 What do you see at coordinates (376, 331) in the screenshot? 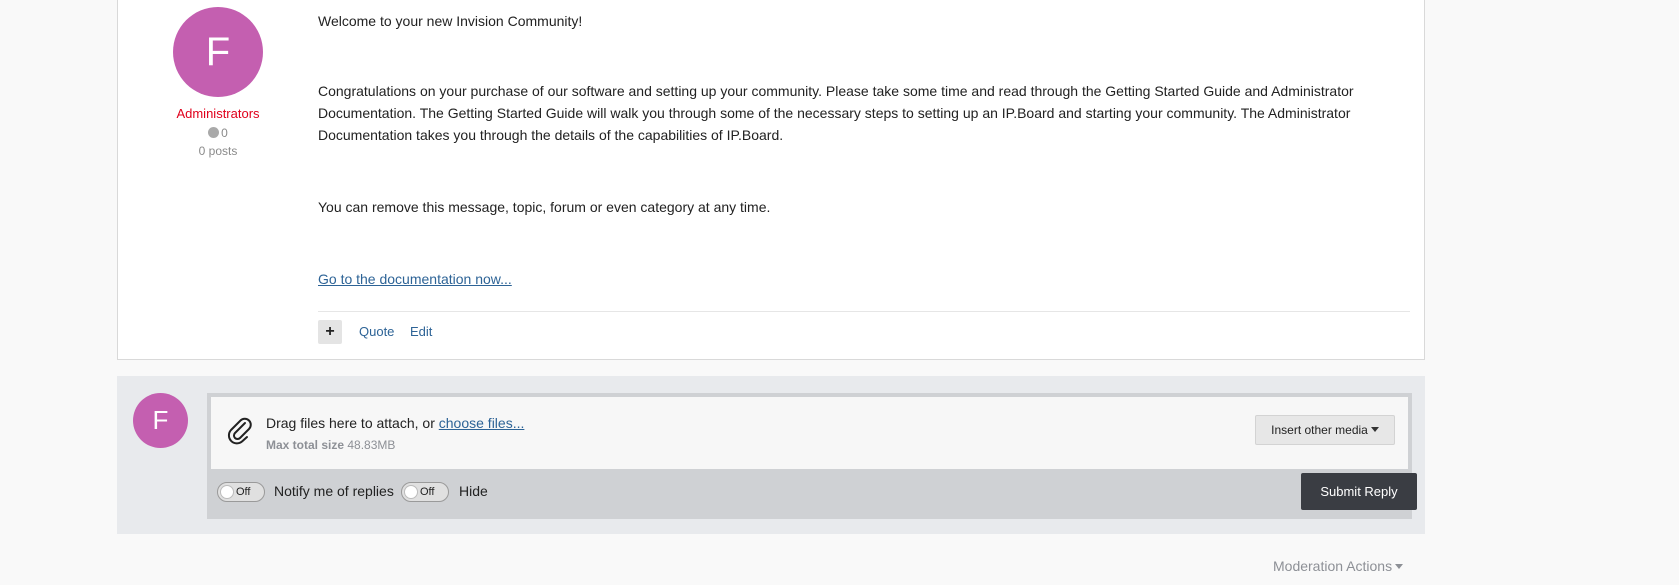
I see `quote-button: Quote` at bounding box center [376, 331].